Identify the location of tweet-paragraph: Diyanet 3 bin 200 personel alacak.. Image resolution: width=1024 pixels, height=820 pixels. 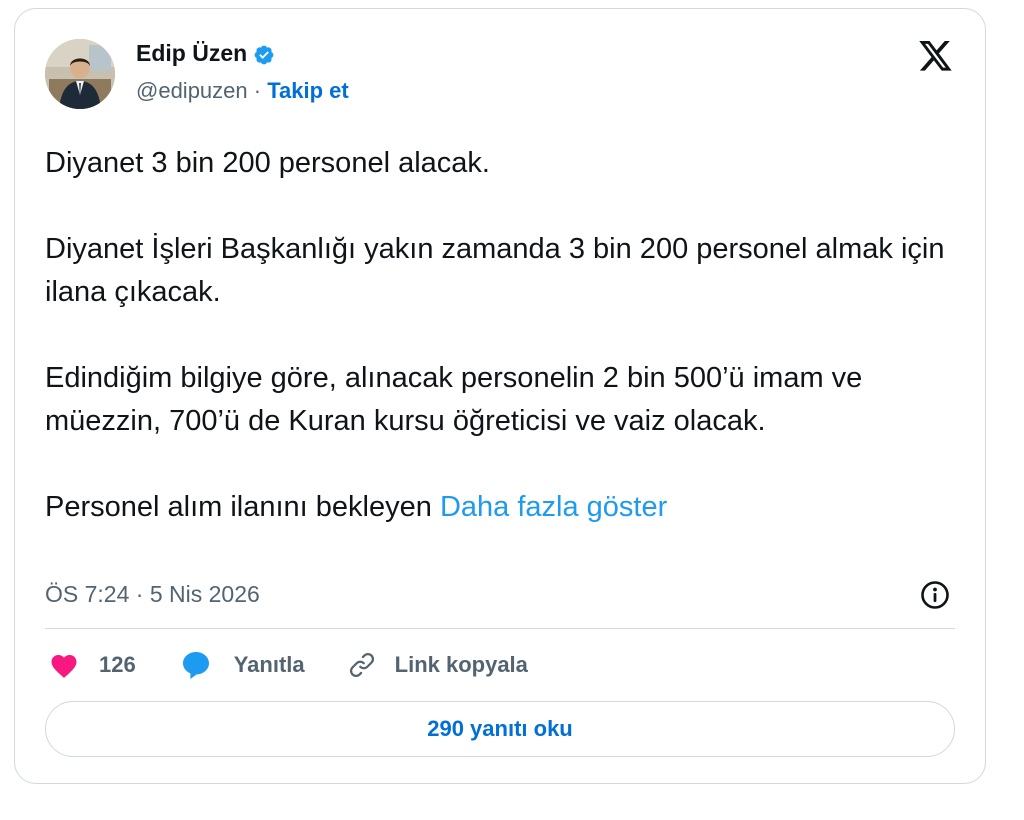
(267, 163).